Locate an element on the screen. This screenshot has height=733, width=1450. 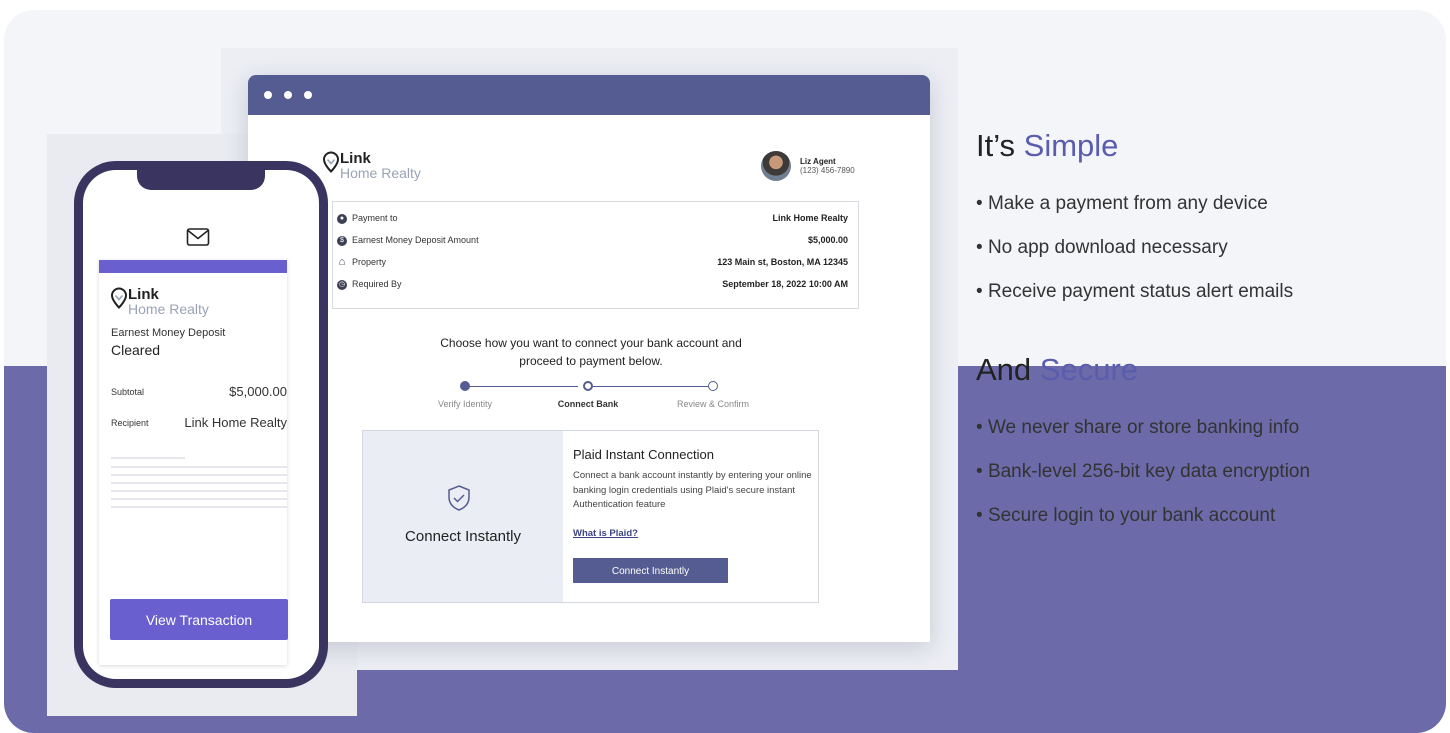
plaid-title: Plaid Instant Connection is located at coordinates (643, 454).